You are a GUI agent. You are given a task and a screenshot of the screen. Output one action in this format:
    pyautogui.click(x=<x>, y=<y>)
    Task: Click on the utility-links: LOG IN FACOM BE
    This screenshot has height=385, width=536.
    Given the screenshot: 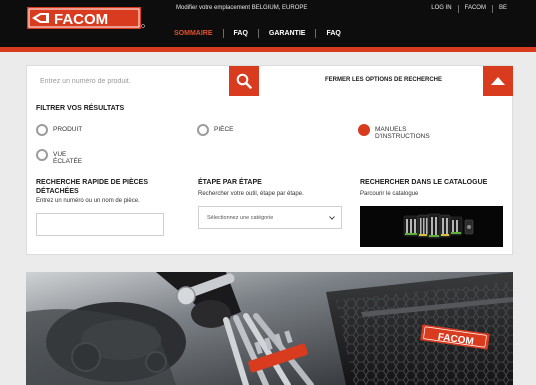 What is the action you would take?
    pyautogui.click(x=469, y=9)
    